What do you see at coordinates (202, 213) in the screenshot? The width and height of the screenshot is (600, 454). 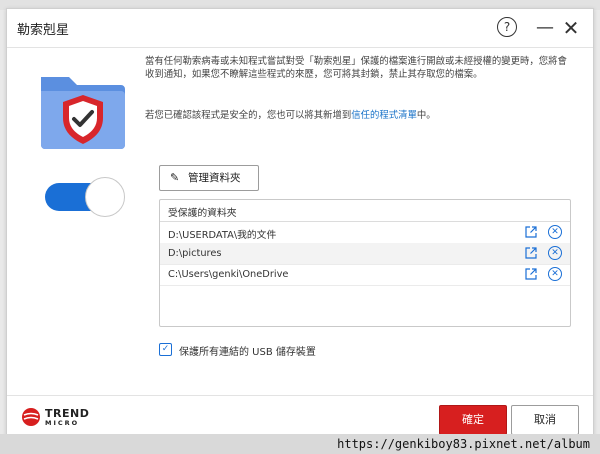 I see `list-header-label: 受保護的資料夾` at bounding box center [202, 213].